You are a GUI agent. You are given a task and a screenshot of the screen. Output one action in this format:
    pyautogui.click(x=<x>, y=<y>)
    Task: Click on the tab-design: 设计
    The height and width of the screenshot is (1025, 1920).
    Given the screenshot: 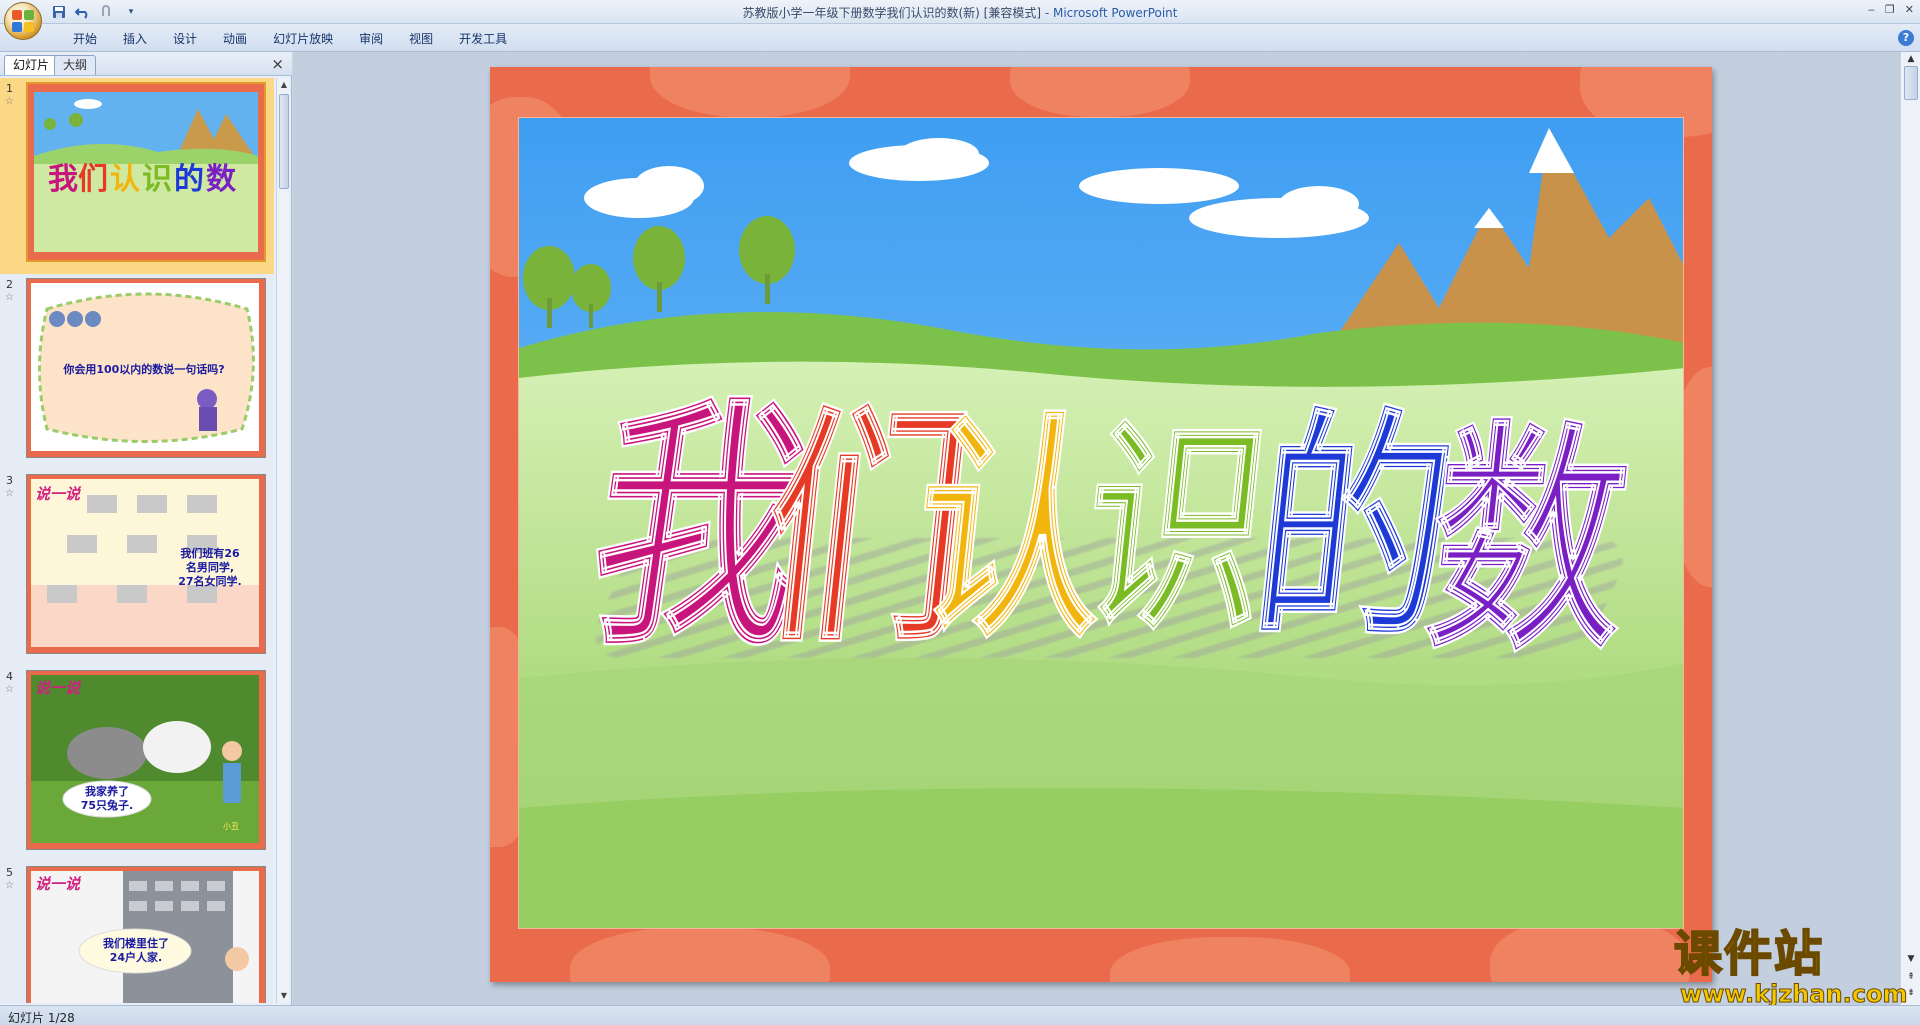 What is the action you would take?
    pyautogui.click(x=185, y=39)
    